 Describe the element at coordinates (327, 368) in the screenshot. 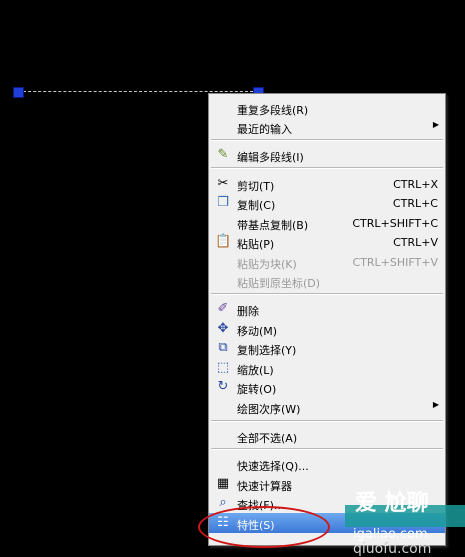

I see `menu-scale: ⬚ 缩放(L)` at that location.